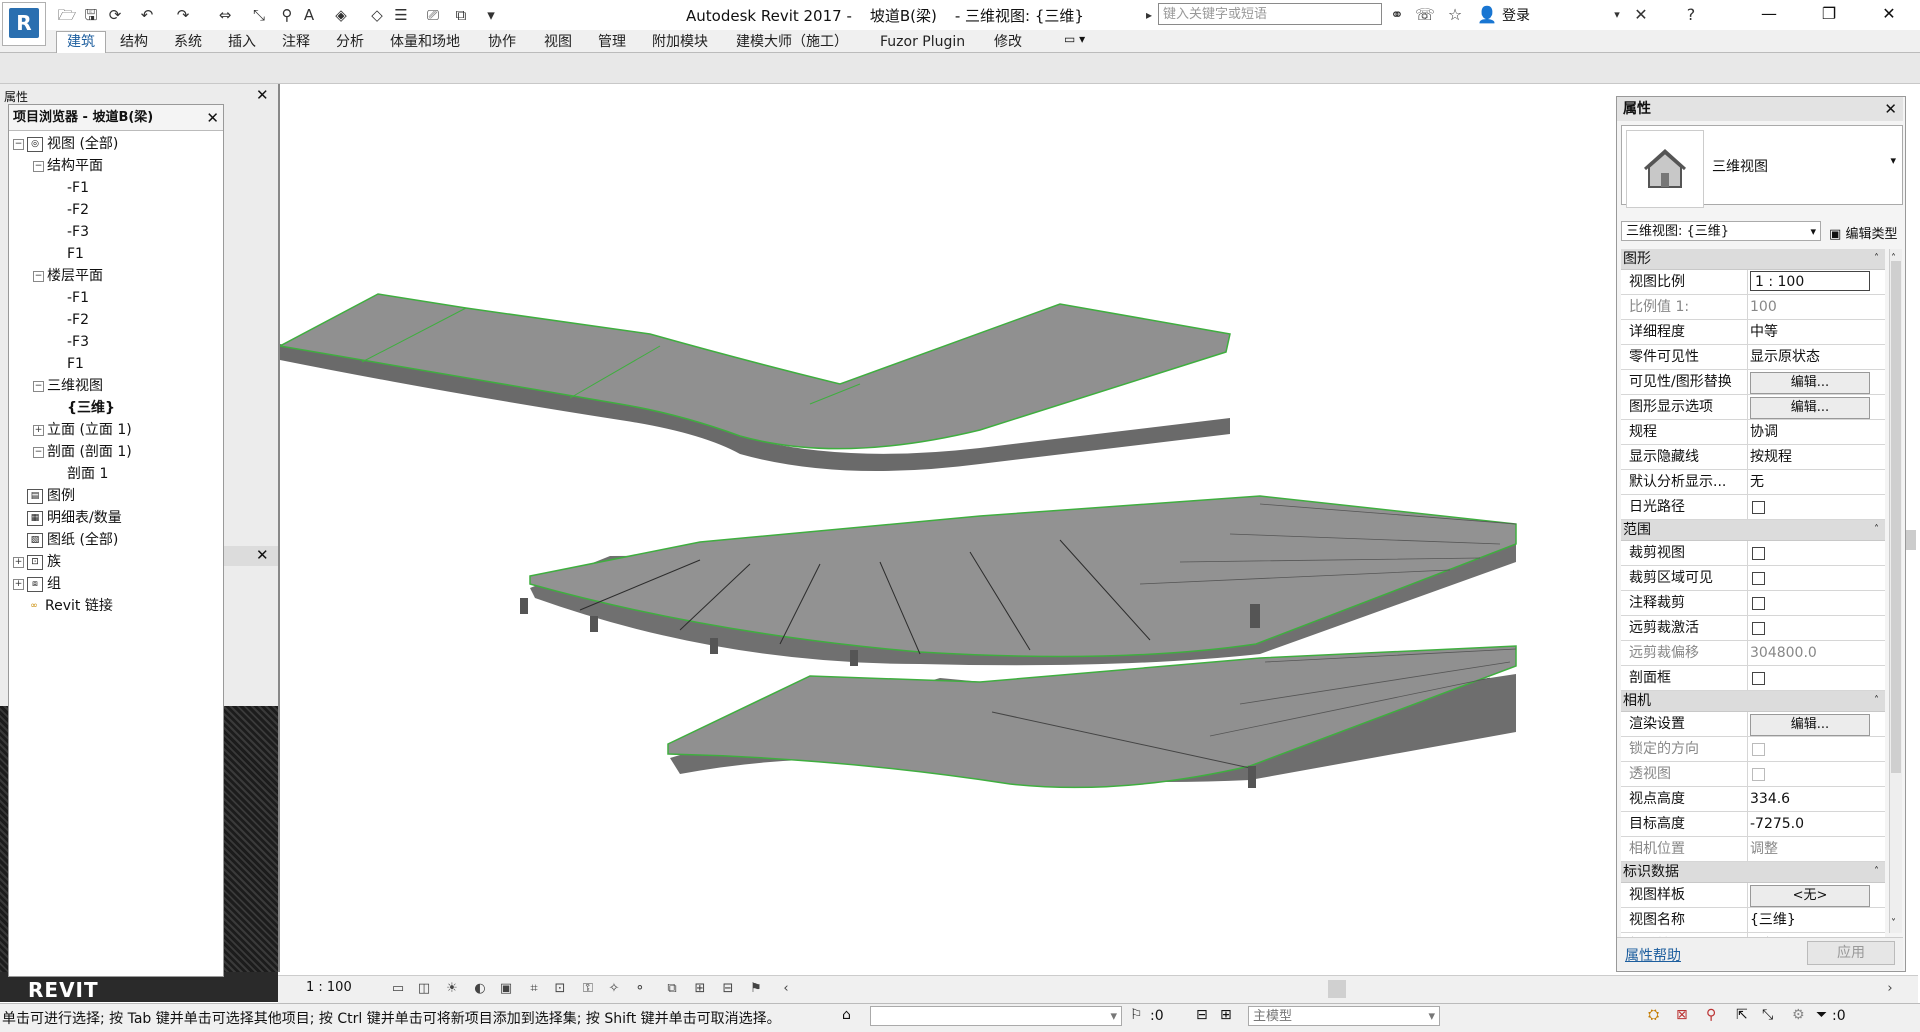 This screenshot has height=1032, width=1920. What do you see at coordinates (1816, 357) in the screenshot?
I see `property-value: 显示原状态` at bounding box center [1816, 357].